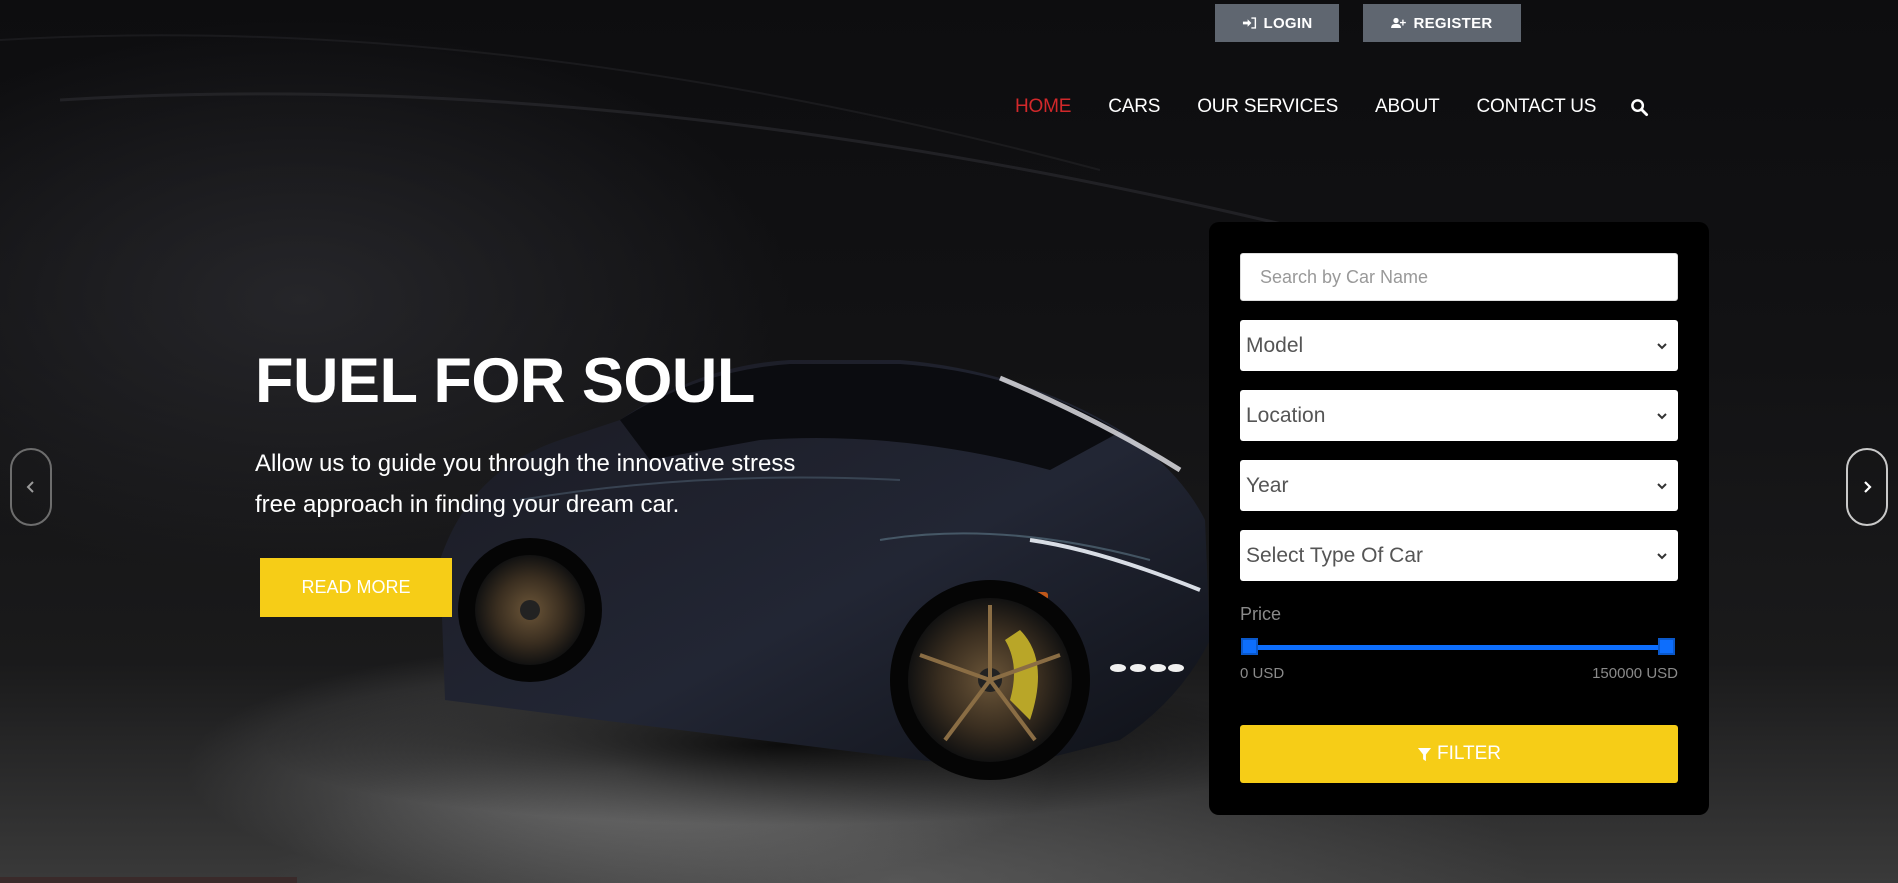  I want to click on location-select: Location, so click(1459, 415).